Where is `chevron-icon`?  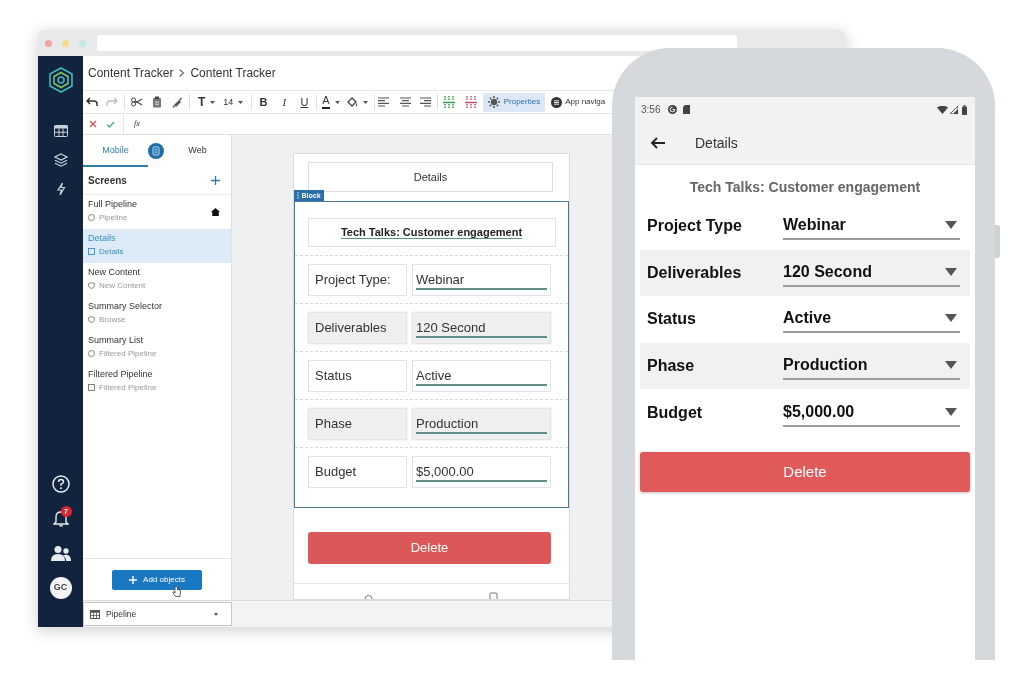 chevron-icon is located at coordinates (182, 73).